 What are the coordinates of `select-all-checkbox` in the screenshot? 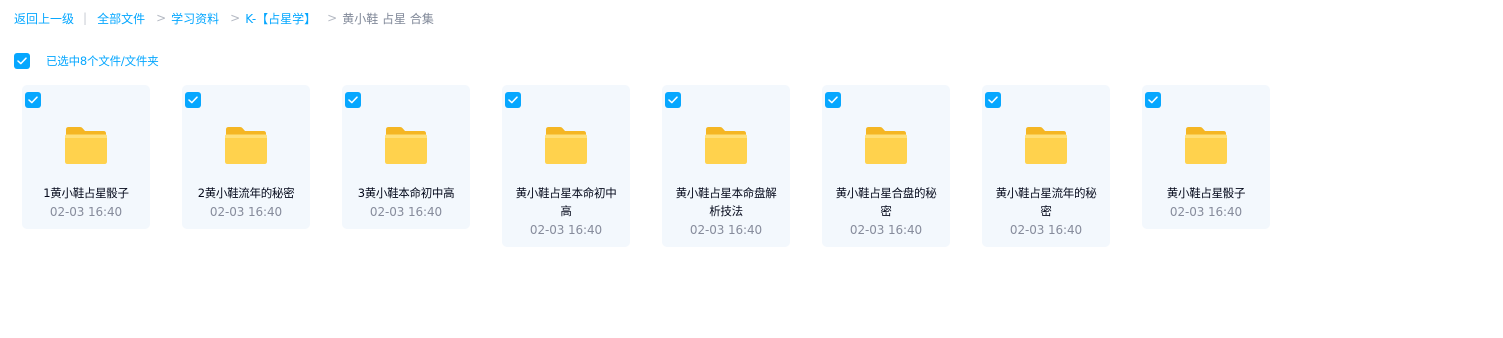 It's located at (22, 60).